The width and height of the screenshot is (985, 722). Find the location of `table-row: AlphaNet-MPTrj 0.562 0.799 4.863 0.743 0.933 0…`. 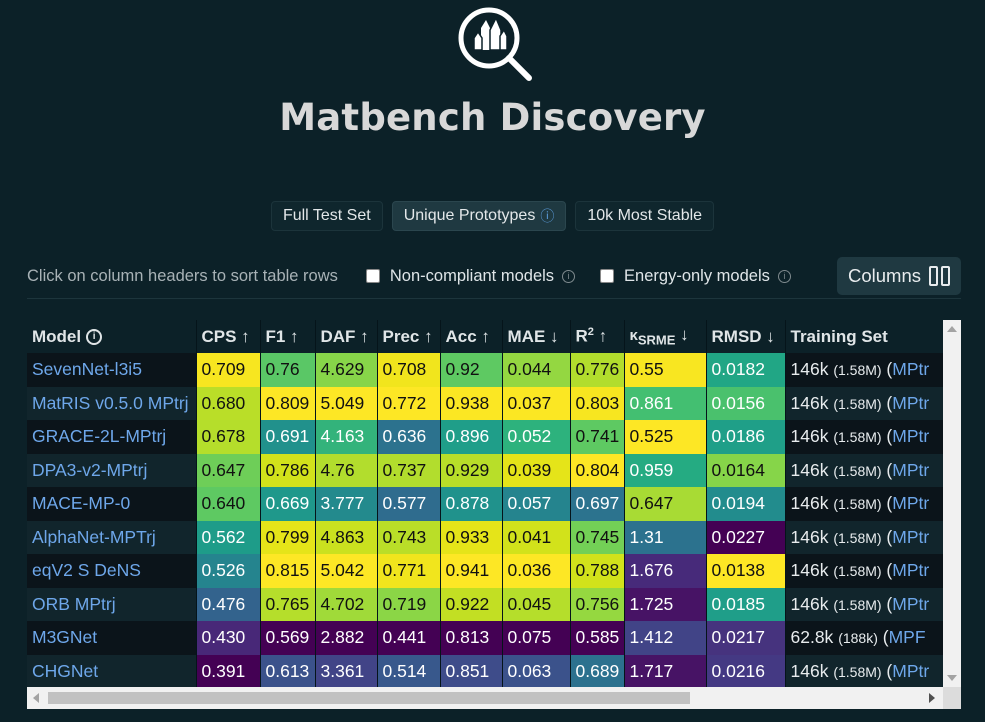

table-row: AlphaNet-MPTrj 0.562 0.799 4.863 0.743 0.933 0… is located at coordinates (486, 537).